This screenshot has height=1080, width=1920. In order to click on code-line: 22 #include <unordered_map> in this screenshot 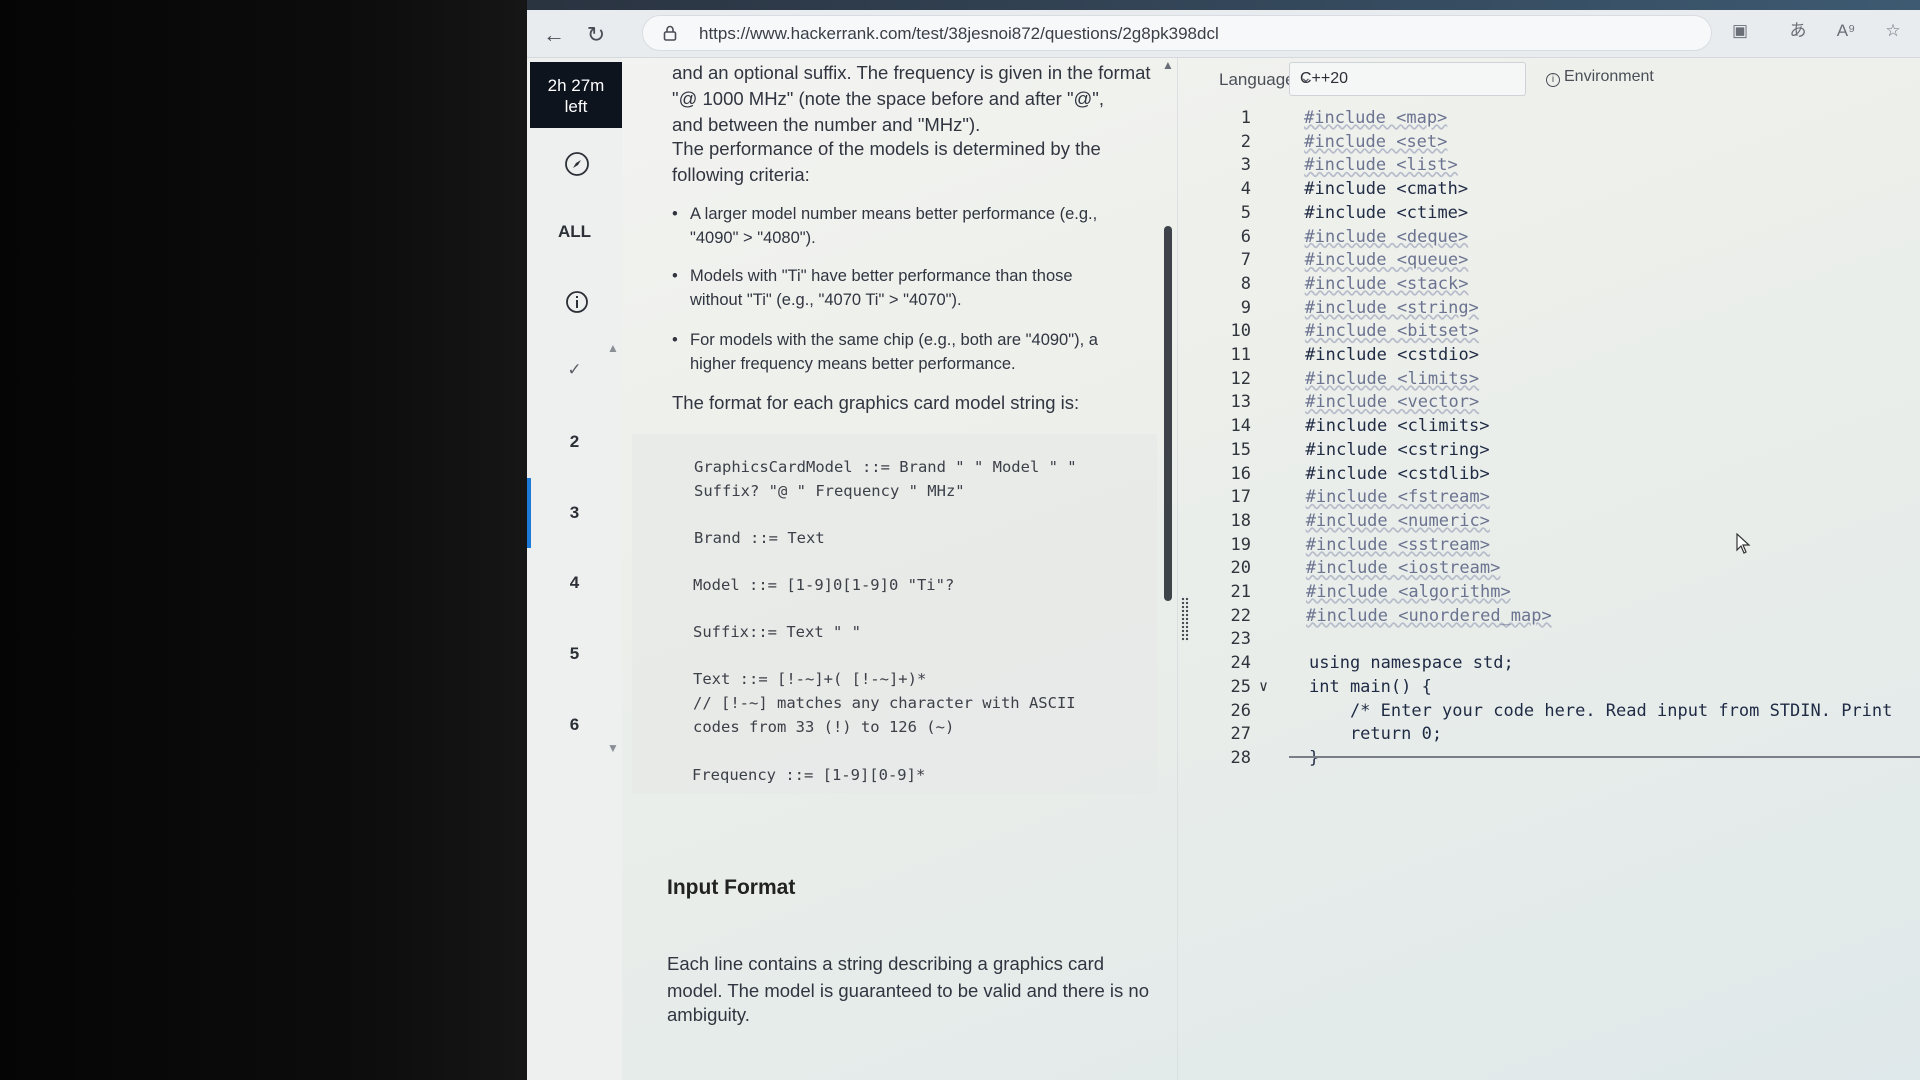, I will do `click(1554, 618)`.